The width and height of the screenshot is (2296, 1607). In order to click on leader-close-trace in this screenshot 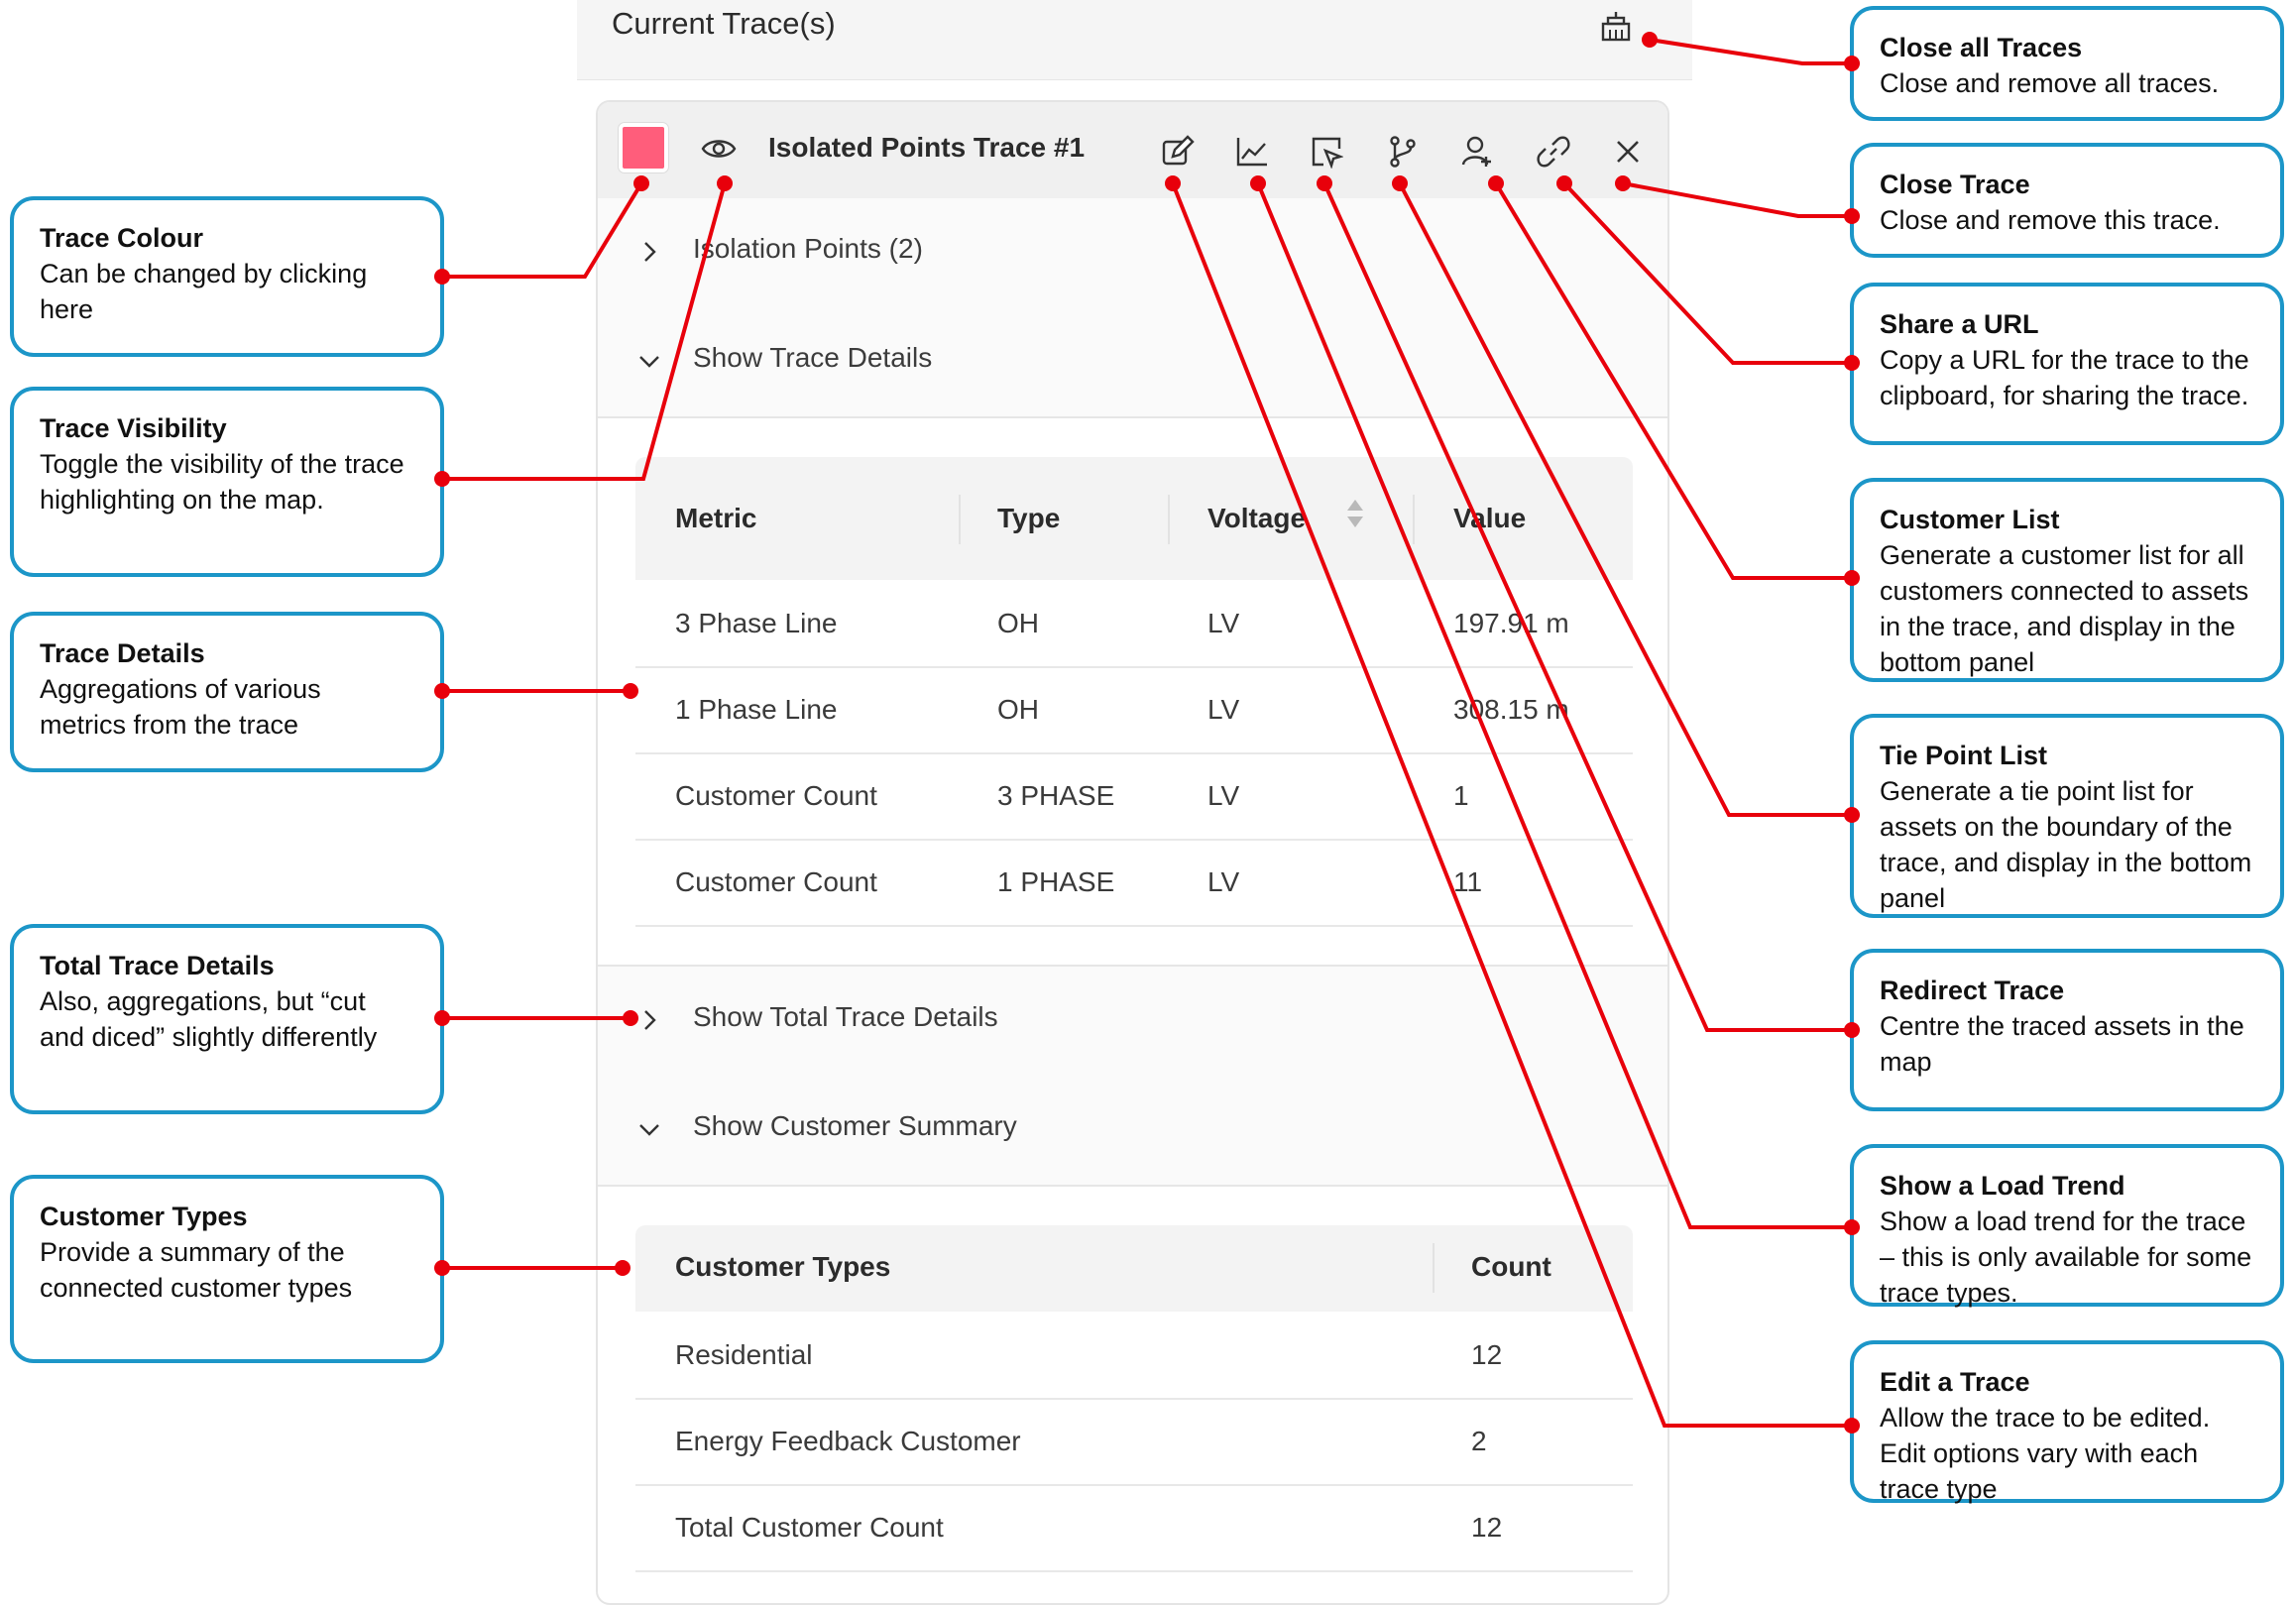, I will do `click(1737, 199)`.